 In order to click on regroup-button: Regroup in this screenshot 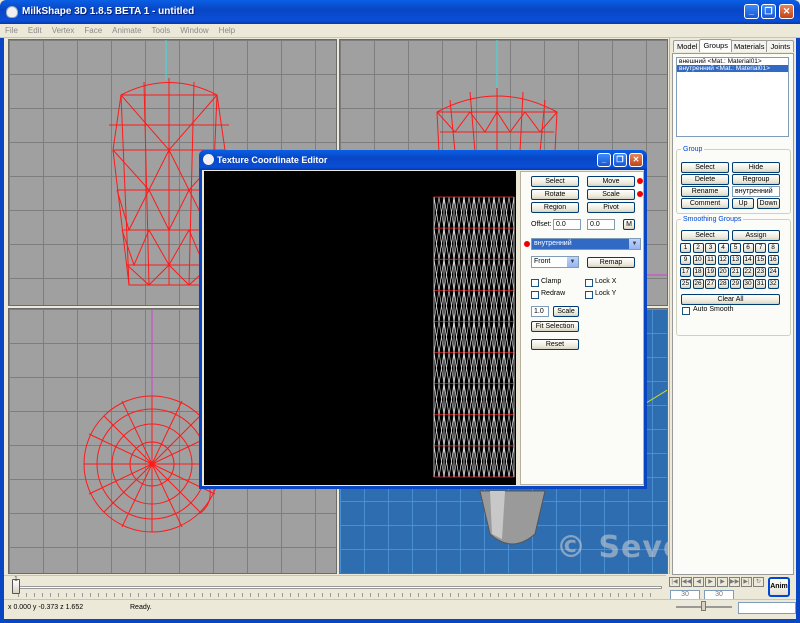, I will do `click(756, 179)`.